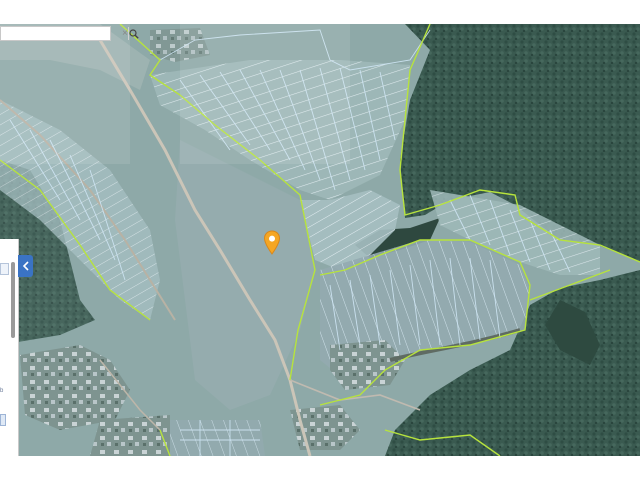  What do you see at coordinates (3, 420) in the screenshot?
I see `side-panel-icon` at bounding box center [3, 420].